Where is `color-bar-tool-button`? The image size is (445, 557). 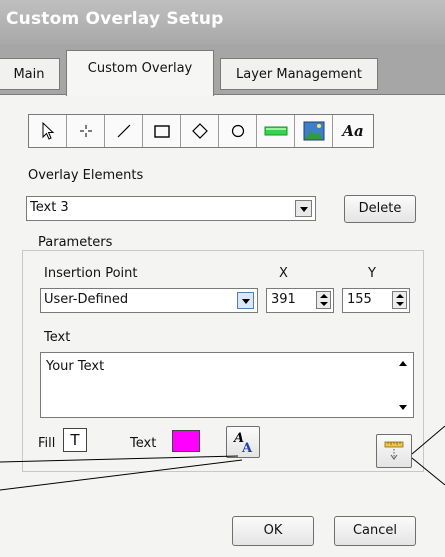
color-bar-tool-button is located at coordinates (276, 131).